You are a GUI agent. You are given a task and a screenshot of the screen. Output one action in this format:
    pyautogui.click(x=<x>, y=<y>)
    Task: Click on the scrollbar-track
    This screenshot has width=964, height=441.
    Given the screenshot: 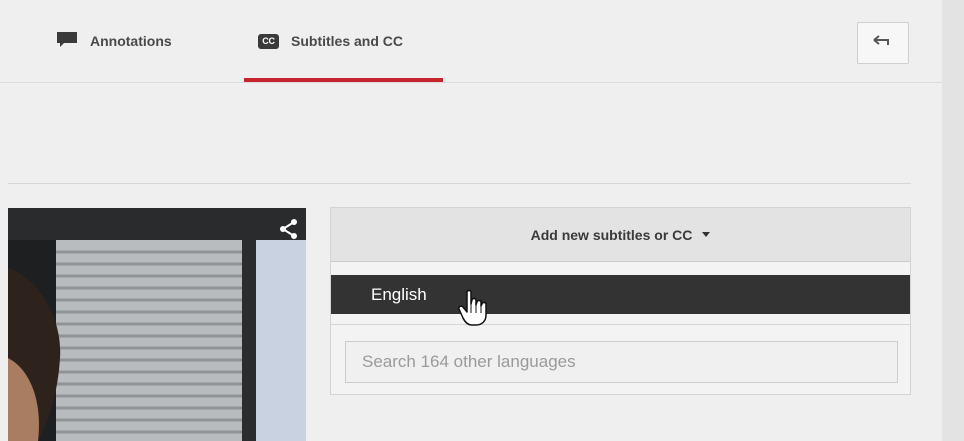 What is the action you would take?
    pyautogui.click(x=953, y=220)
    